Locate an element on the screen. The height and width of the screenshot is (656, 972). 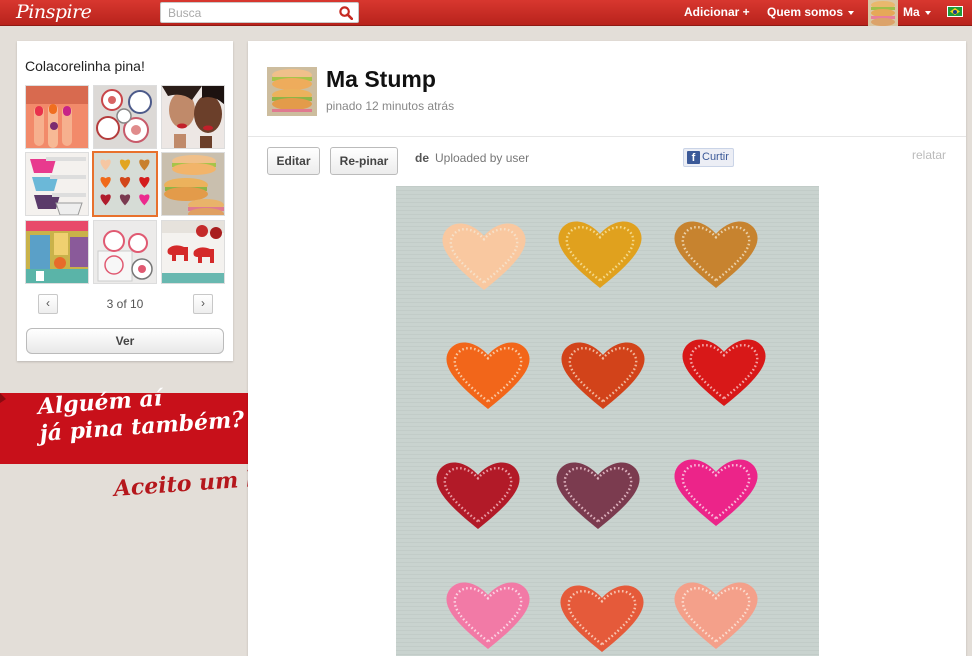
pinspire-logo: Pinspire is located at coordinates (54, 12).